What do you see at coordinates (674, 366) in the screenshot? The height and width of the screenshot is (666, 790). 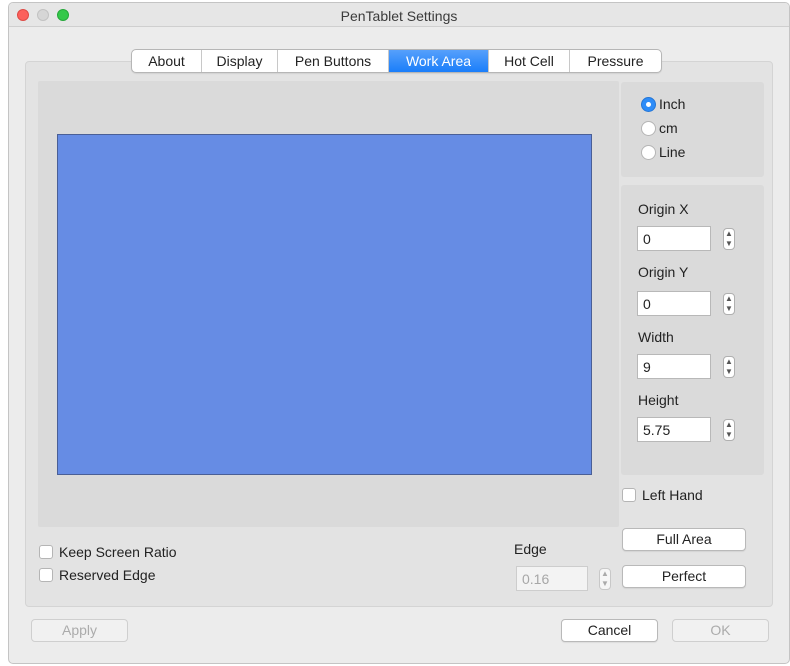 I see `width-field` at bounding box center [674, 366].